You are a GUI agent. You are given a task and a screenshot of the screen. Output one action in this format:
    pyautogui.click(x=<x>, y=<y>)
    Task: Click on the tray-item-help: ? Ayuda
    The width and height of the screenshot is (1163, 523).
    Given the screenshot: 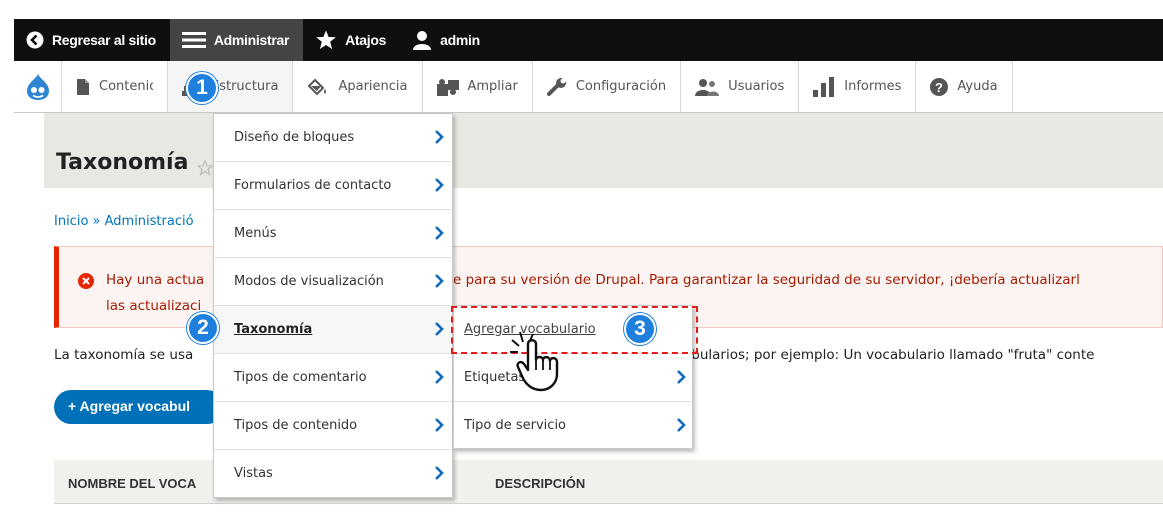 What is the action you would take?
    pyautogui.click(x=964, y=86)
    